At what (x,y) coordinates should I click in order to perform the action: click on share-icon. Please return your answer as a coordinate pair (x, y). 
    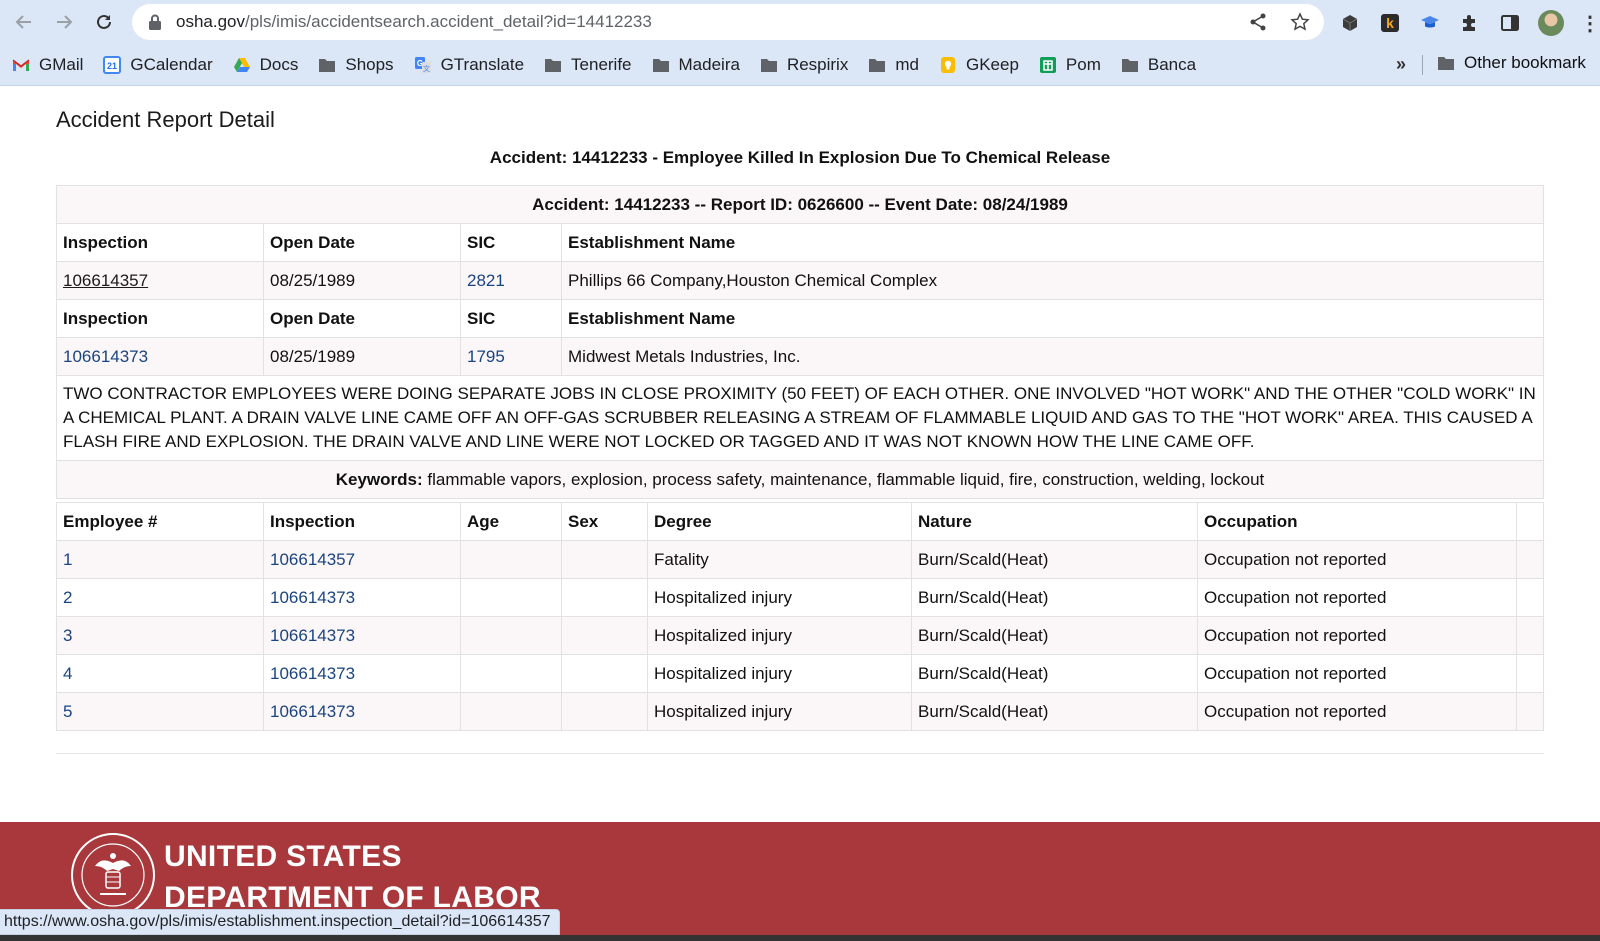
    Looking at the image, I should click on (1258, 22).